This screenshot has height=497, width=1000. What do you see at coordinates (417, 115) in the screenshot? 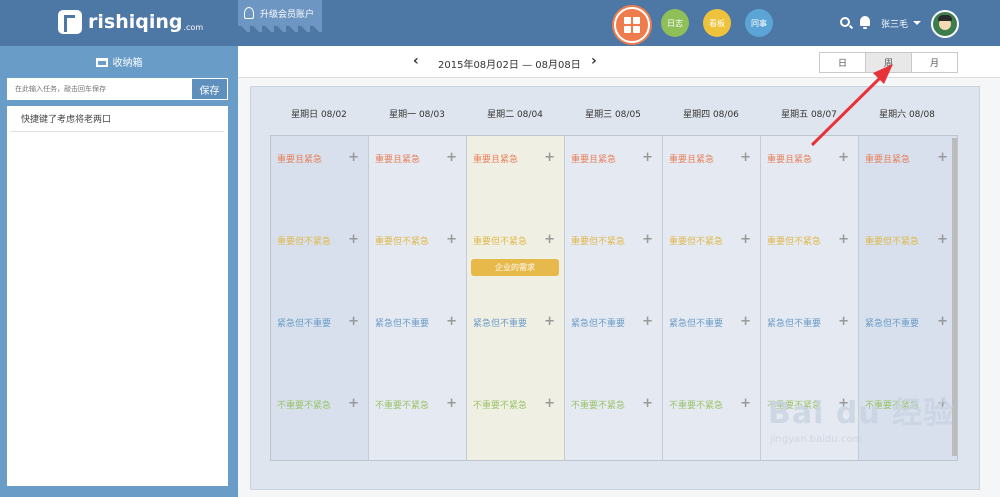
I see `day-header-mon: 星期一 08/03` at bounding box center [417, 115].